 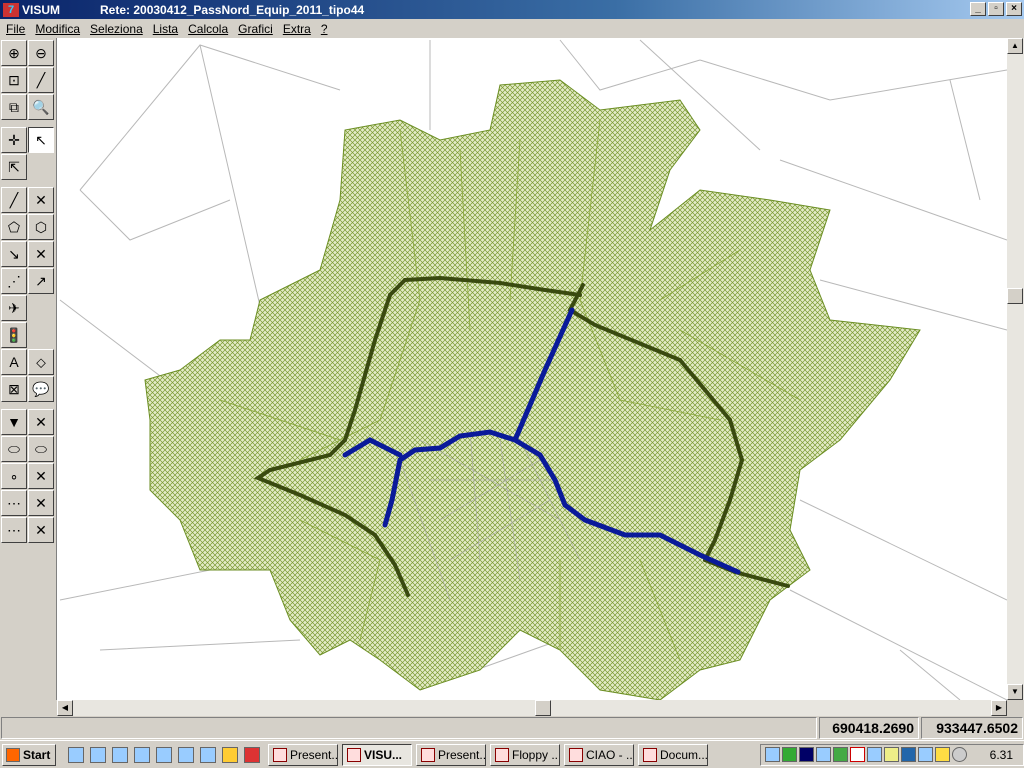 What do you see at coordinates (14, 308) in the screenshot?
I see `turn-tool-button: ✈` at bounding box center [14, 308].